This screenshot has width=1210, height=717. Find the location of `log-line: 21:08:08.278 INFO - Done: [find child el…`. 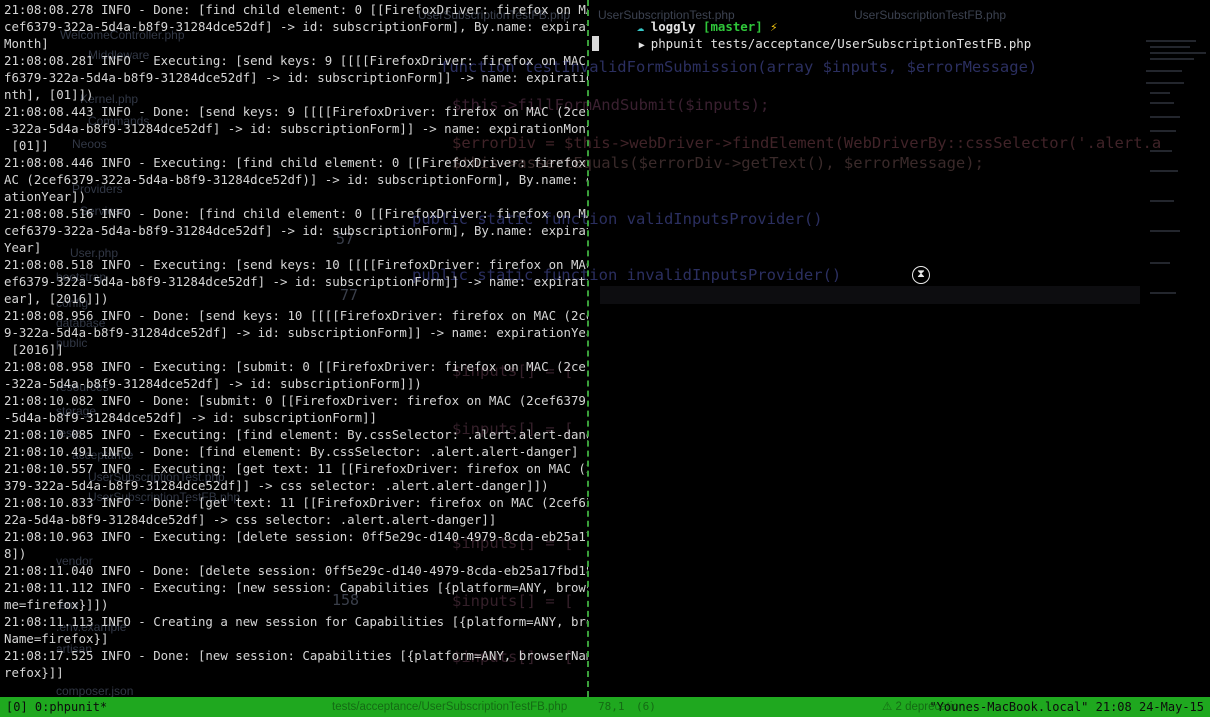

log-line: 21:08:08.278 INFO - Done: [find child el… is located at coordinates (296, 9).